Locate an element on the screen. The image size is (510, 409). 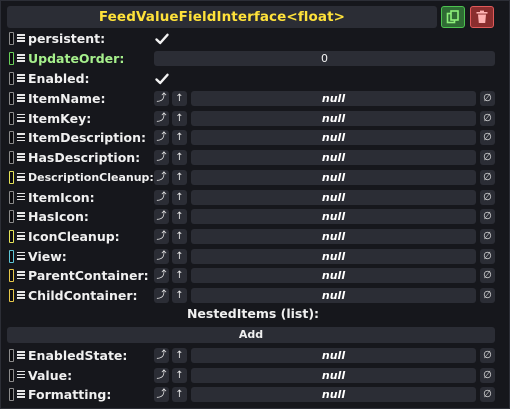
delete-button is located at coordinates (482, 17).